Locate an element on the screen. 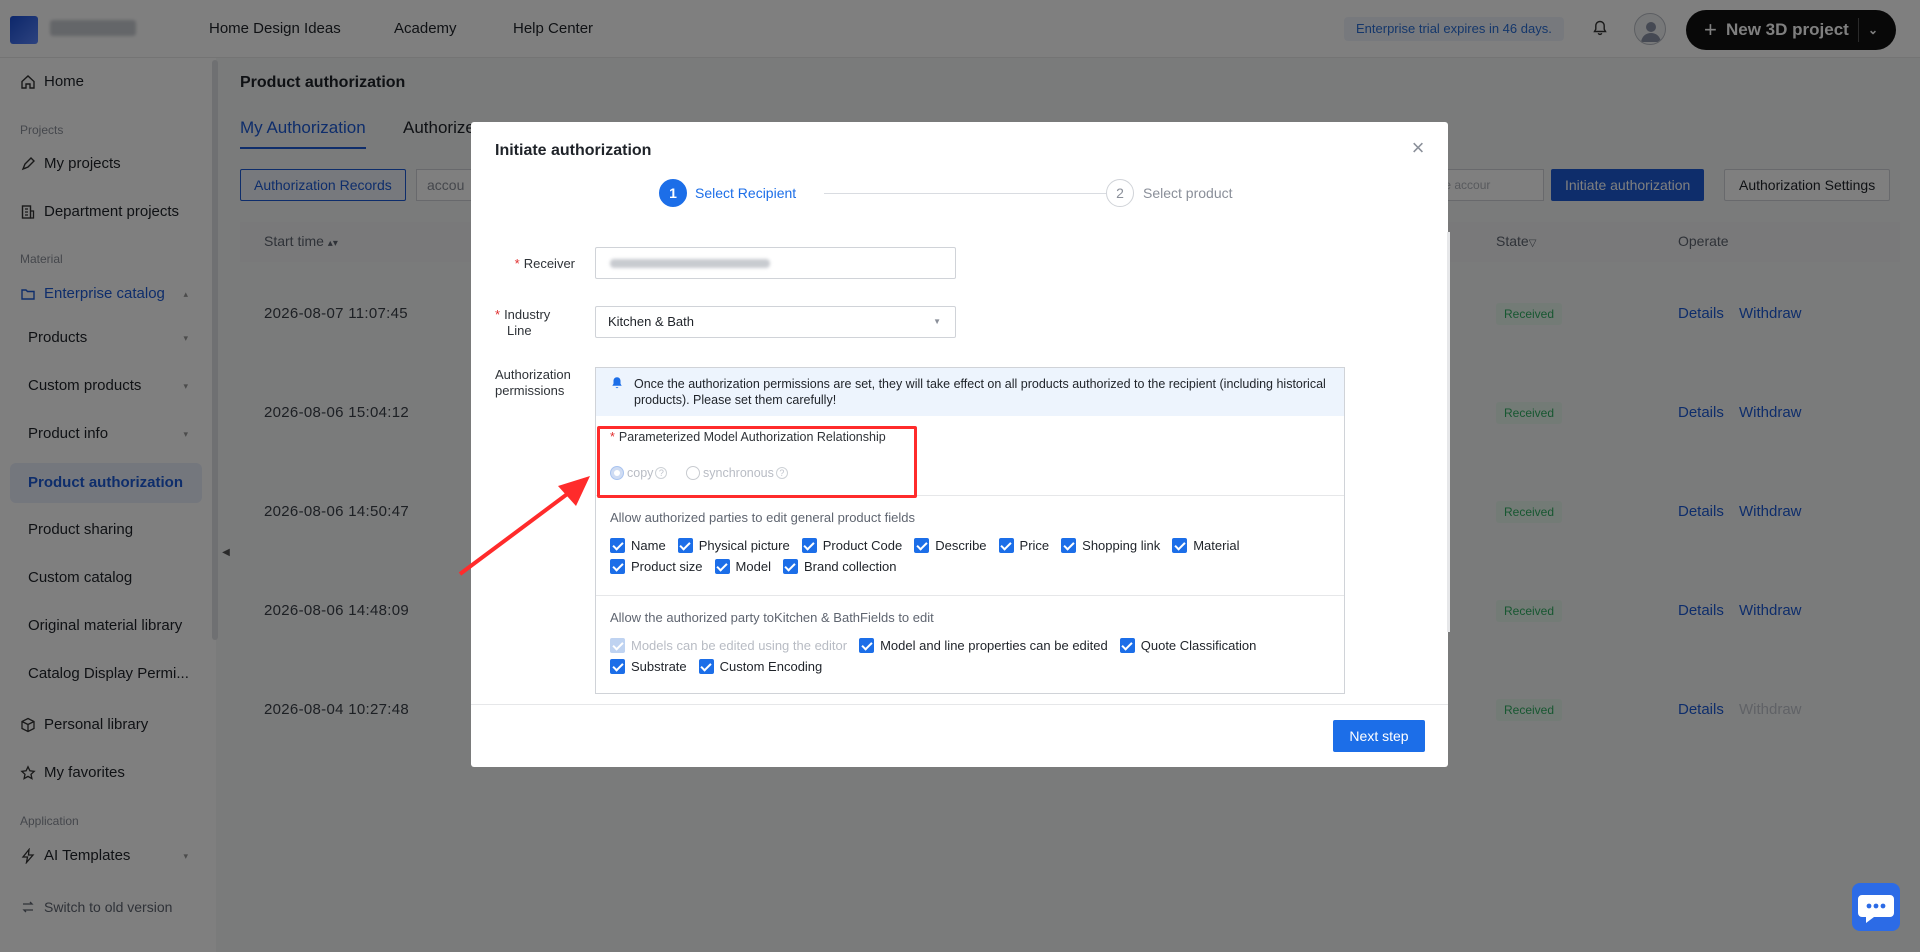 The width and height of the screenshot is (1920, 952). checkbox-label: Models can be edited using the editor is located at coordinates (739, 645).